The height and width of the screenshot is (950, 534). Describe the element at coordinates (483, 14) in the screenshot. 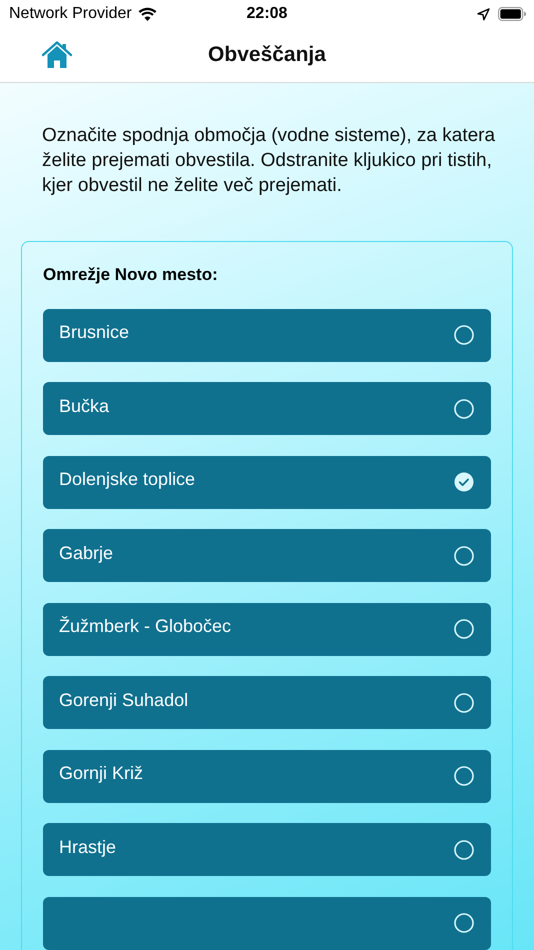

I see `location-arrow-icon` at that location.